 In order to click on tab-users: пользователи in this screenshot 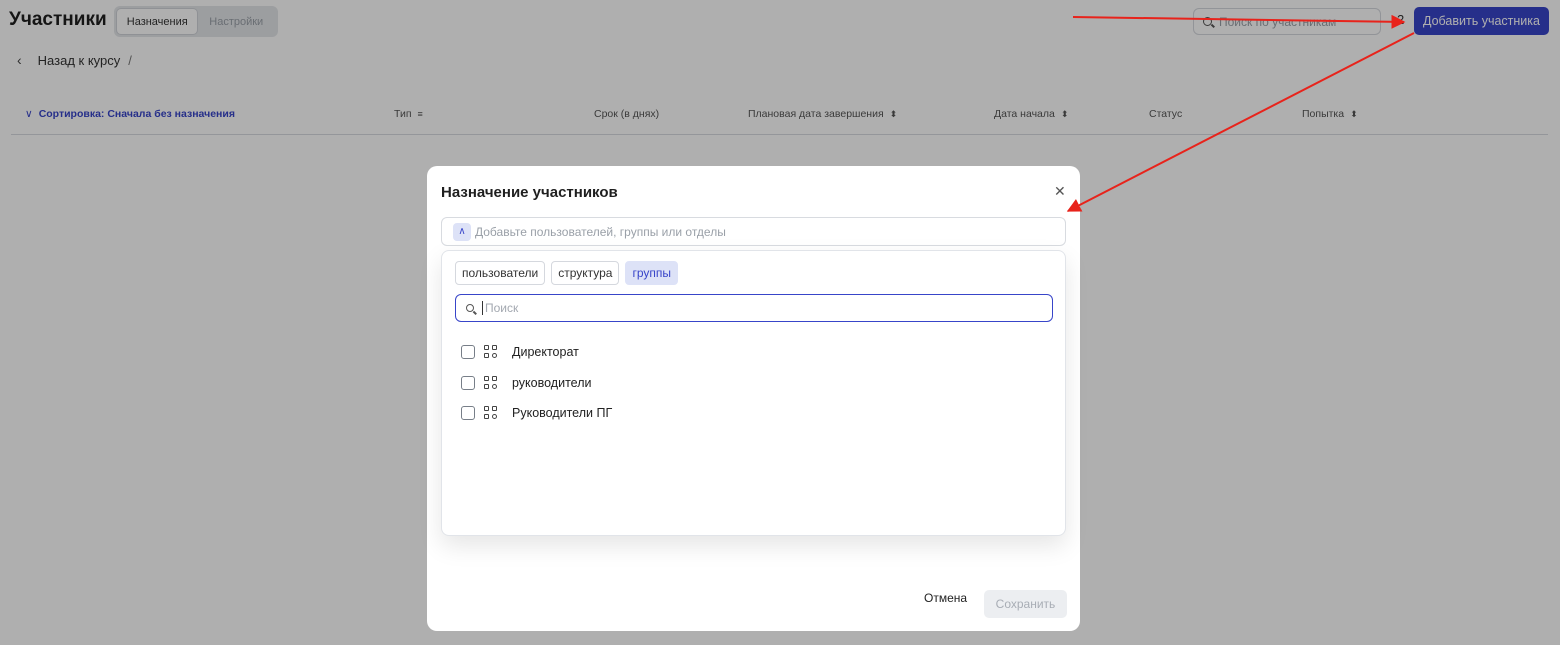, I will do `click(500, 273)`.